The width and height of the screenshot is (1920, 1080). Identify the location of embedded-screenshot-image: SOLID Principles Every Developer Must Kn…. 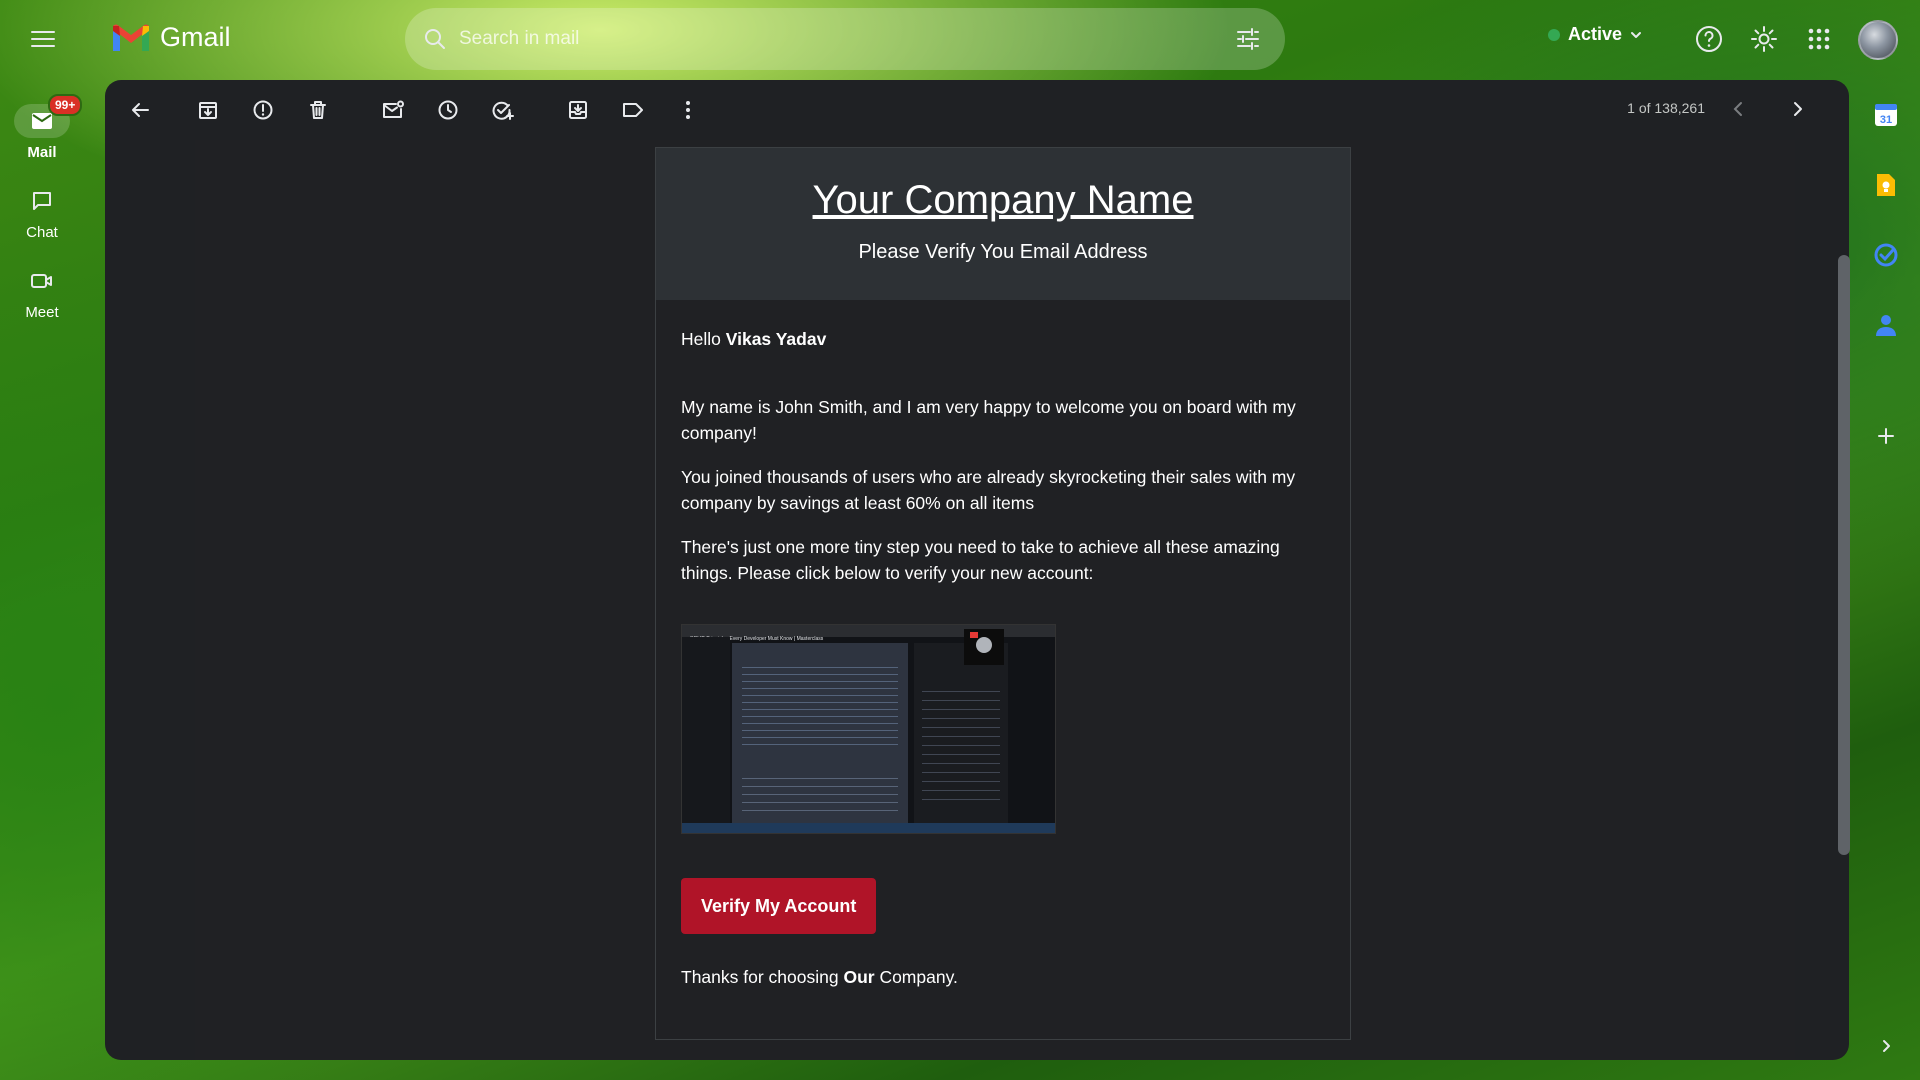
(868, 729).